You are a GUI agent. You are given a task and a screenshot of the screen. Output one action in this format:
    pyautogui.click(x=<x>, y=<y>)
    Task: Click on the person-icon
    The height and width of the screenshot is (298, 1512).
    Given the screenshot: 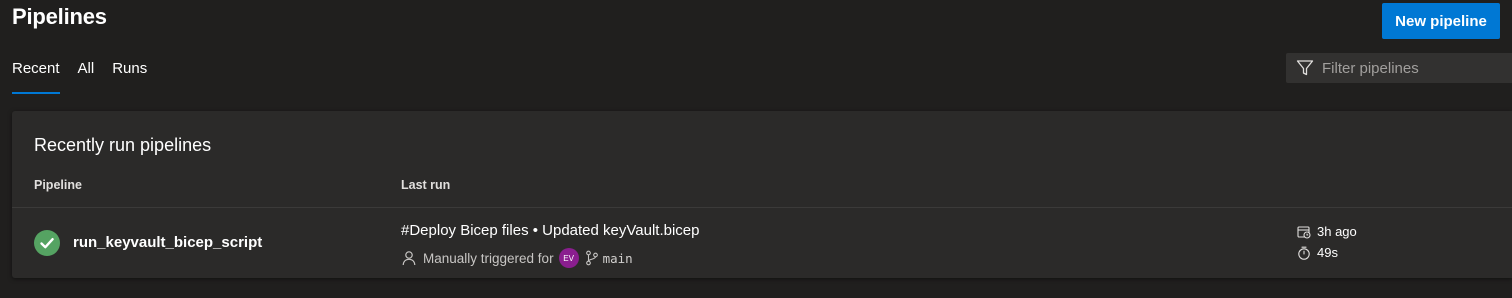 What is the action you would take?
    pyautogui.click(x=409, y=258)
    